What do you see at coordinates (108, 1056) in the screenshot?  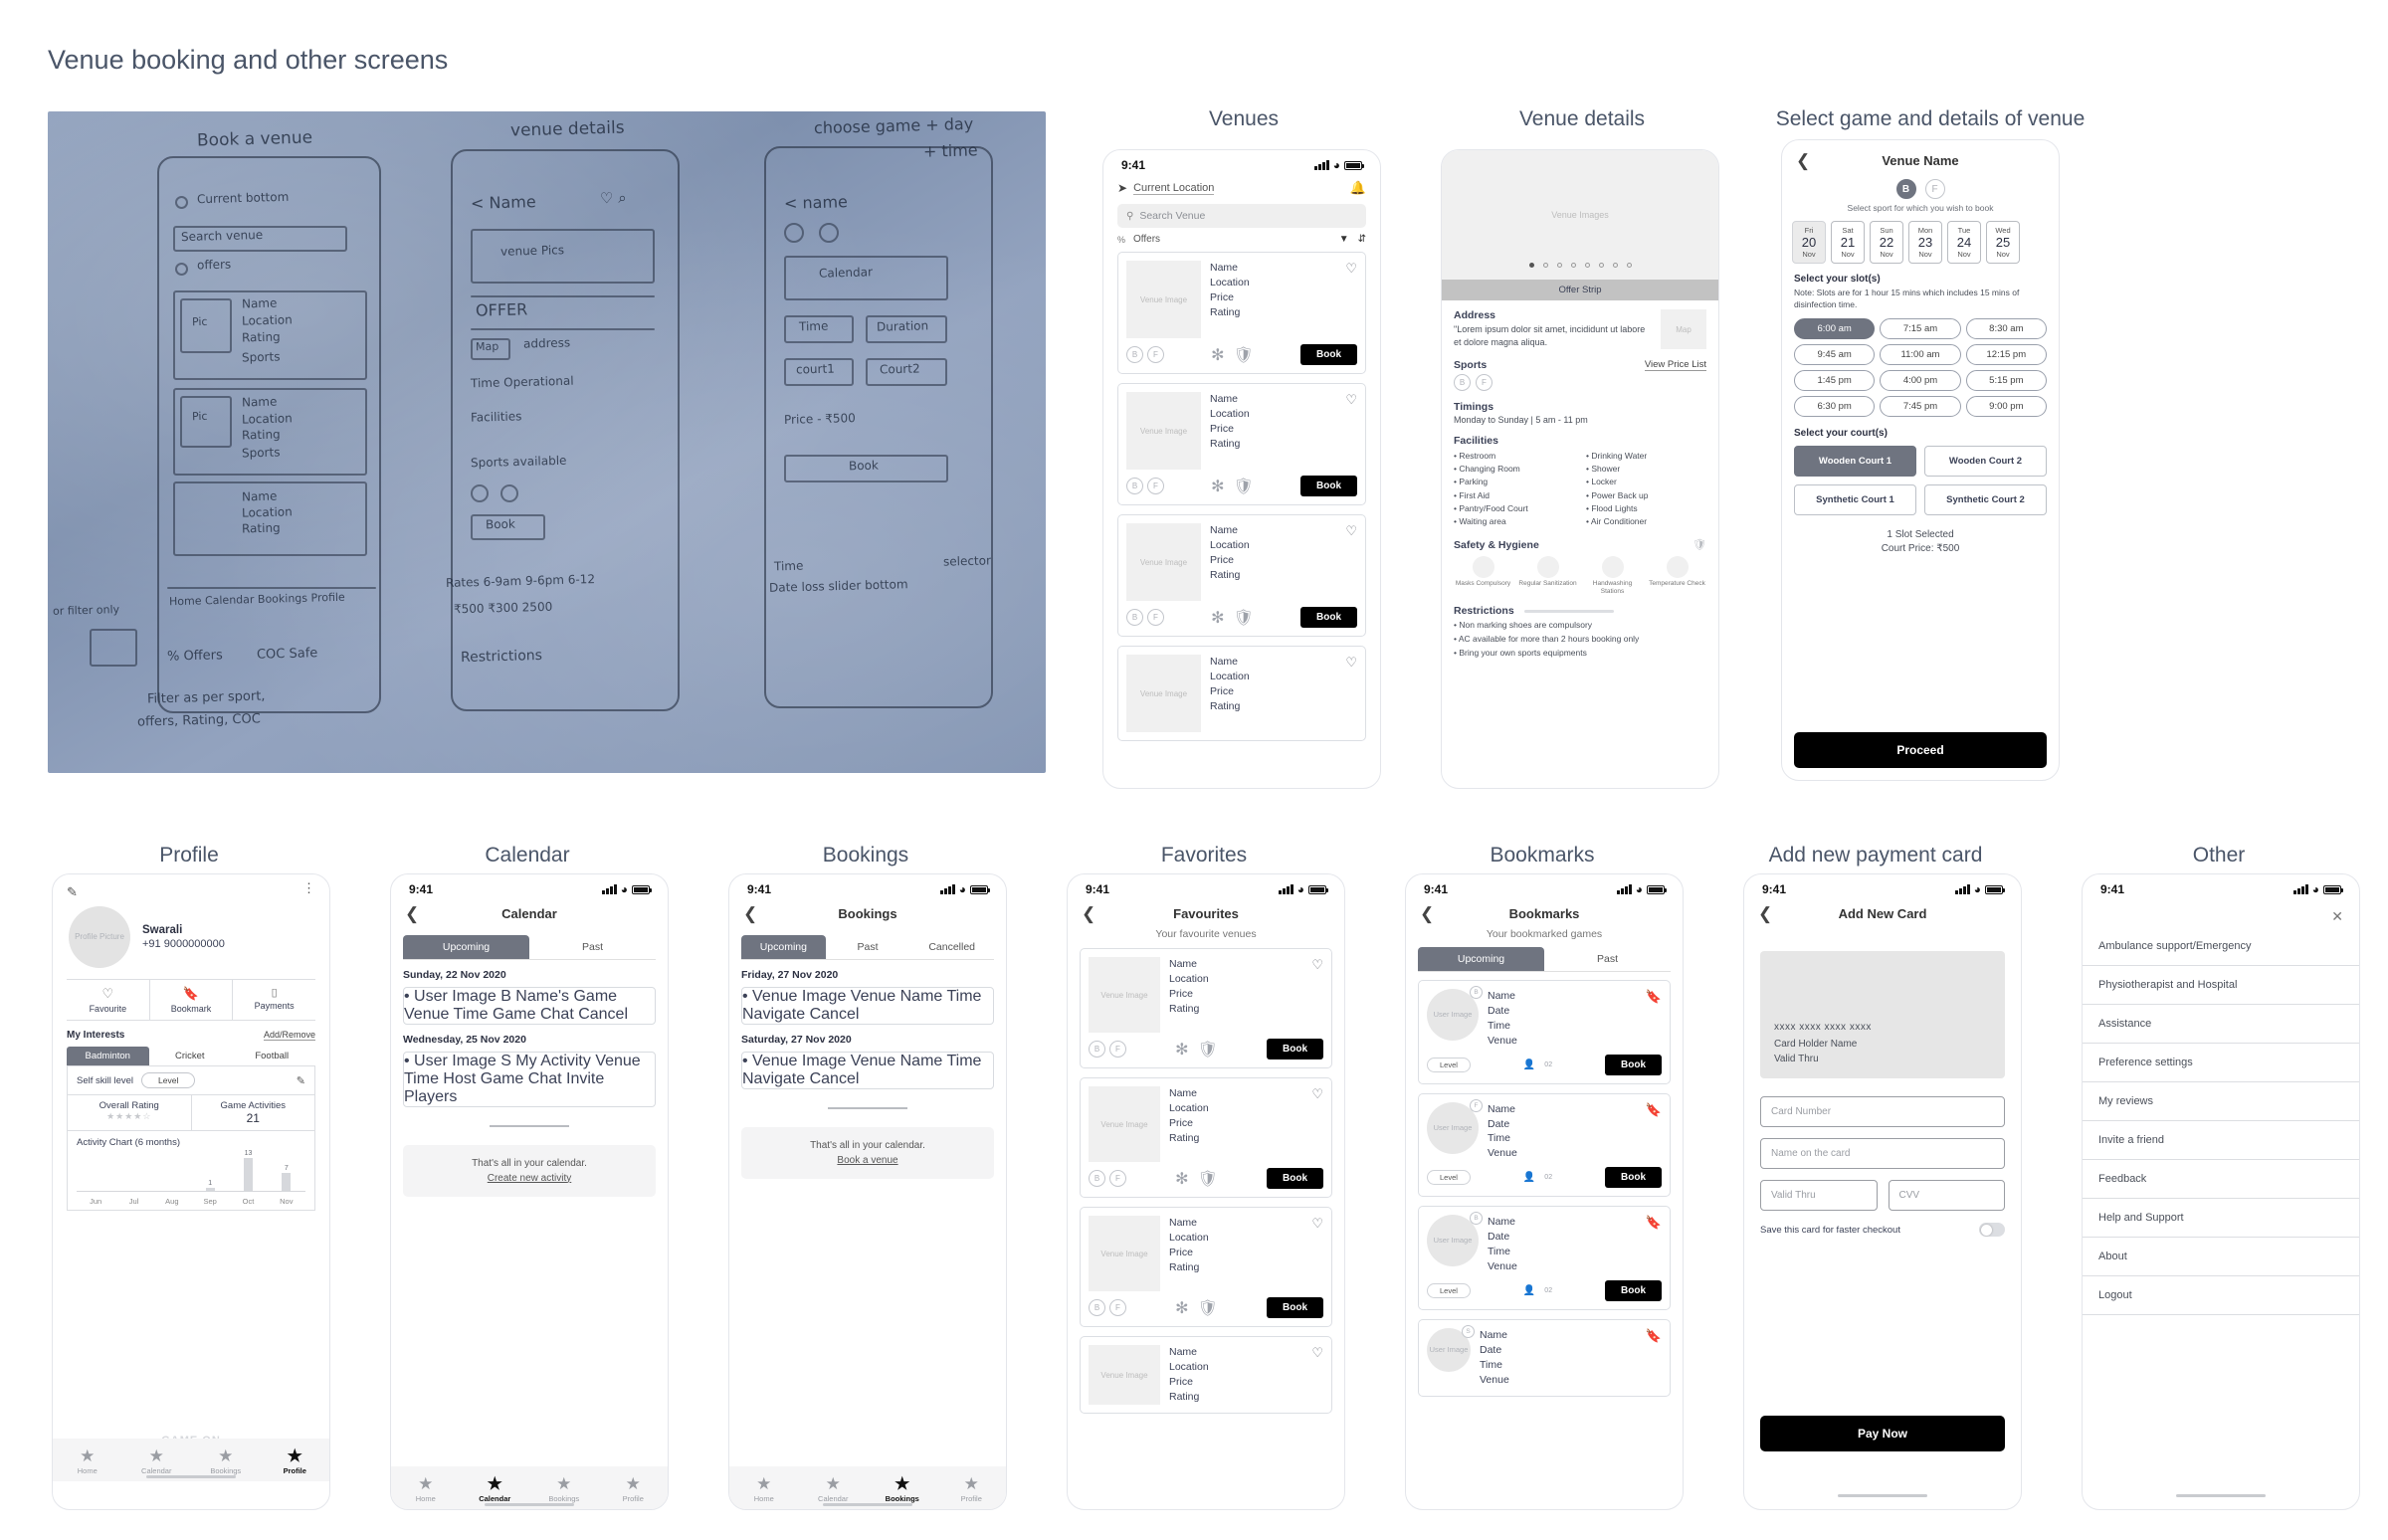 I see `tab-badminton: Badminton` at bounding box center [108, 1056].